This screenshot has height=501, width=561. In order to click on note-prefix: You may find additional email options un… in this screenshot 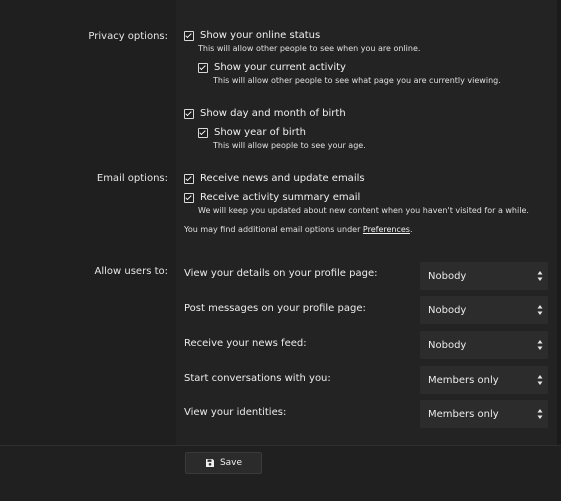, I will do `click(273, 229)`.